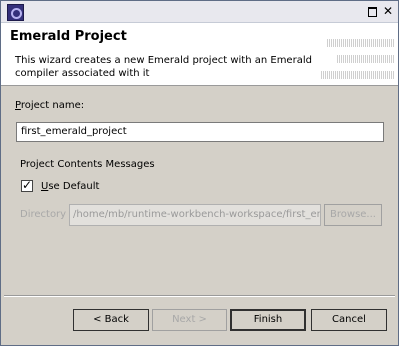 The height and width of the screenshot is (346, 399). What do you see at coordinates (199, 12) in the screenshot?
I see `title-bar: ✕` at bounding box center [199, 12].